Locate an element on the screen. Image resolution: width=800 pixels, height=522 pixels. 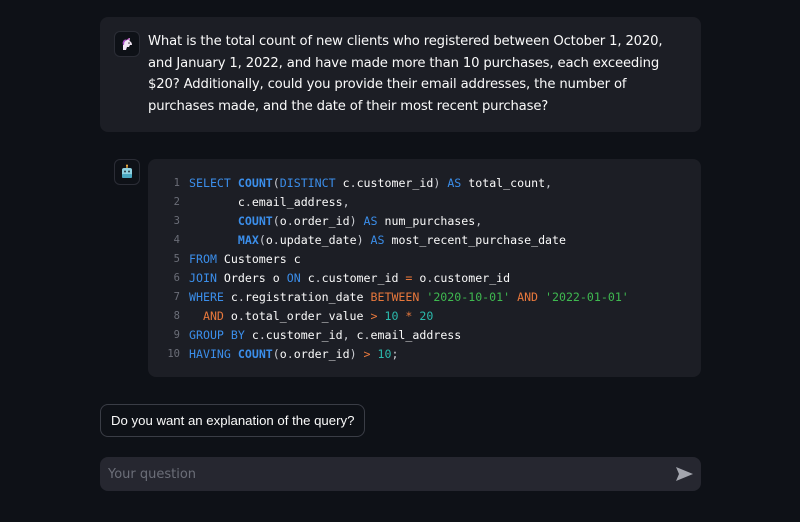
code-token: ; is located at coordinates (395, 354).